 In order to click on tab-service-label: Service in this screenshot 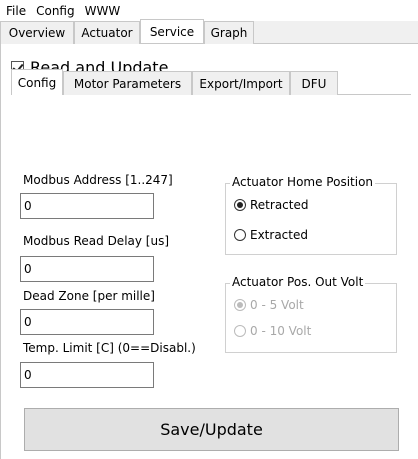, I will do `click(172, 31)`.